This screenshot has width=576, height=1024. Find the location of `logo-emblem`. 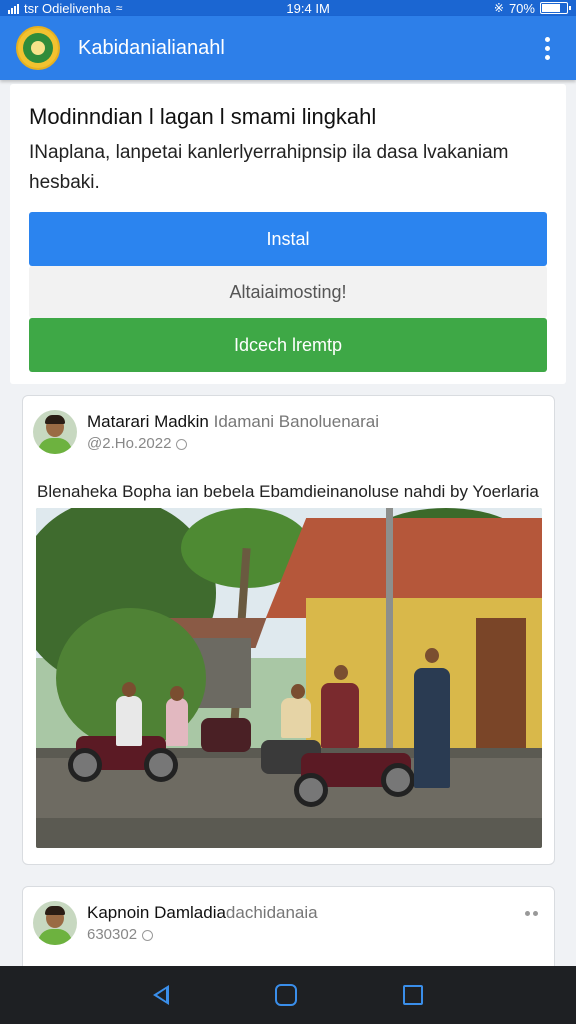

logo-emblem is located at coordinates (38, 48).